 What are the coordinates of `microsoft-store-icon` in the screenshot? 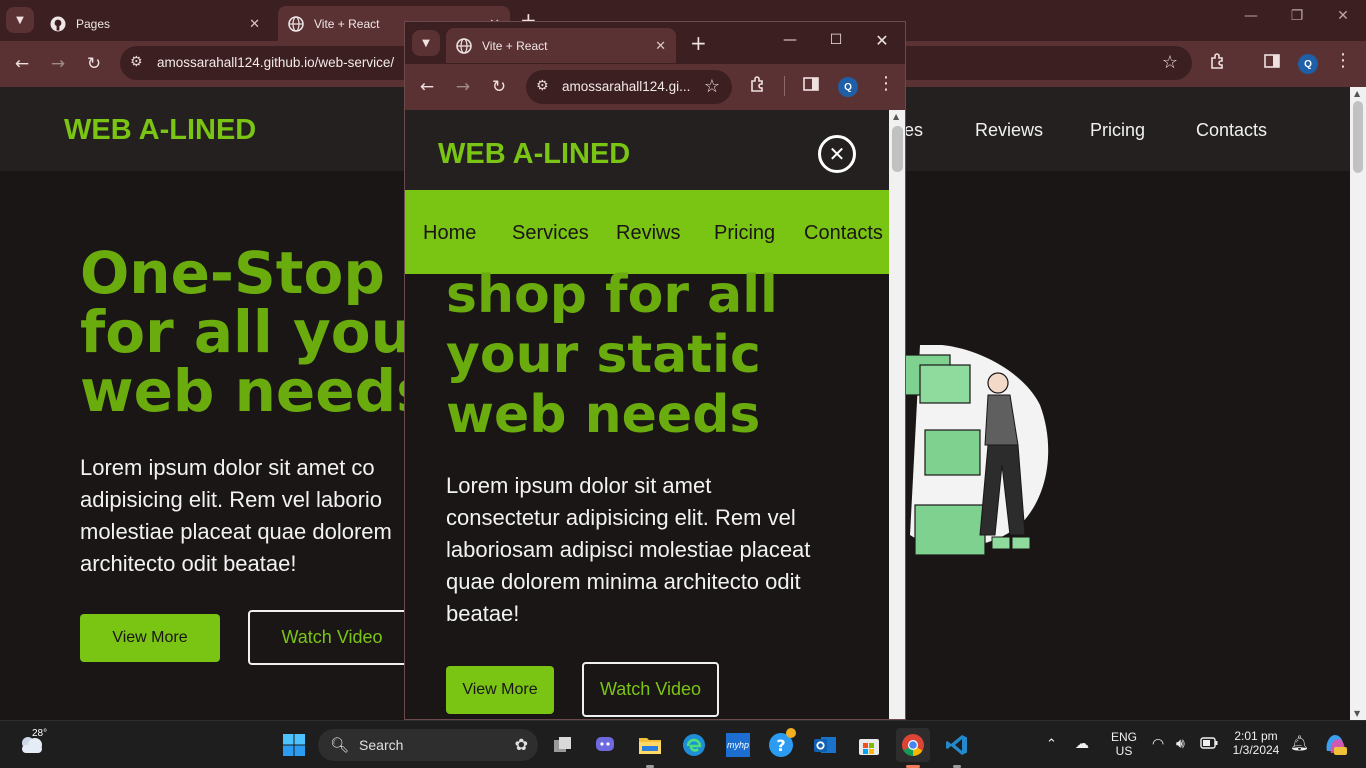 It's located at (869, 745).